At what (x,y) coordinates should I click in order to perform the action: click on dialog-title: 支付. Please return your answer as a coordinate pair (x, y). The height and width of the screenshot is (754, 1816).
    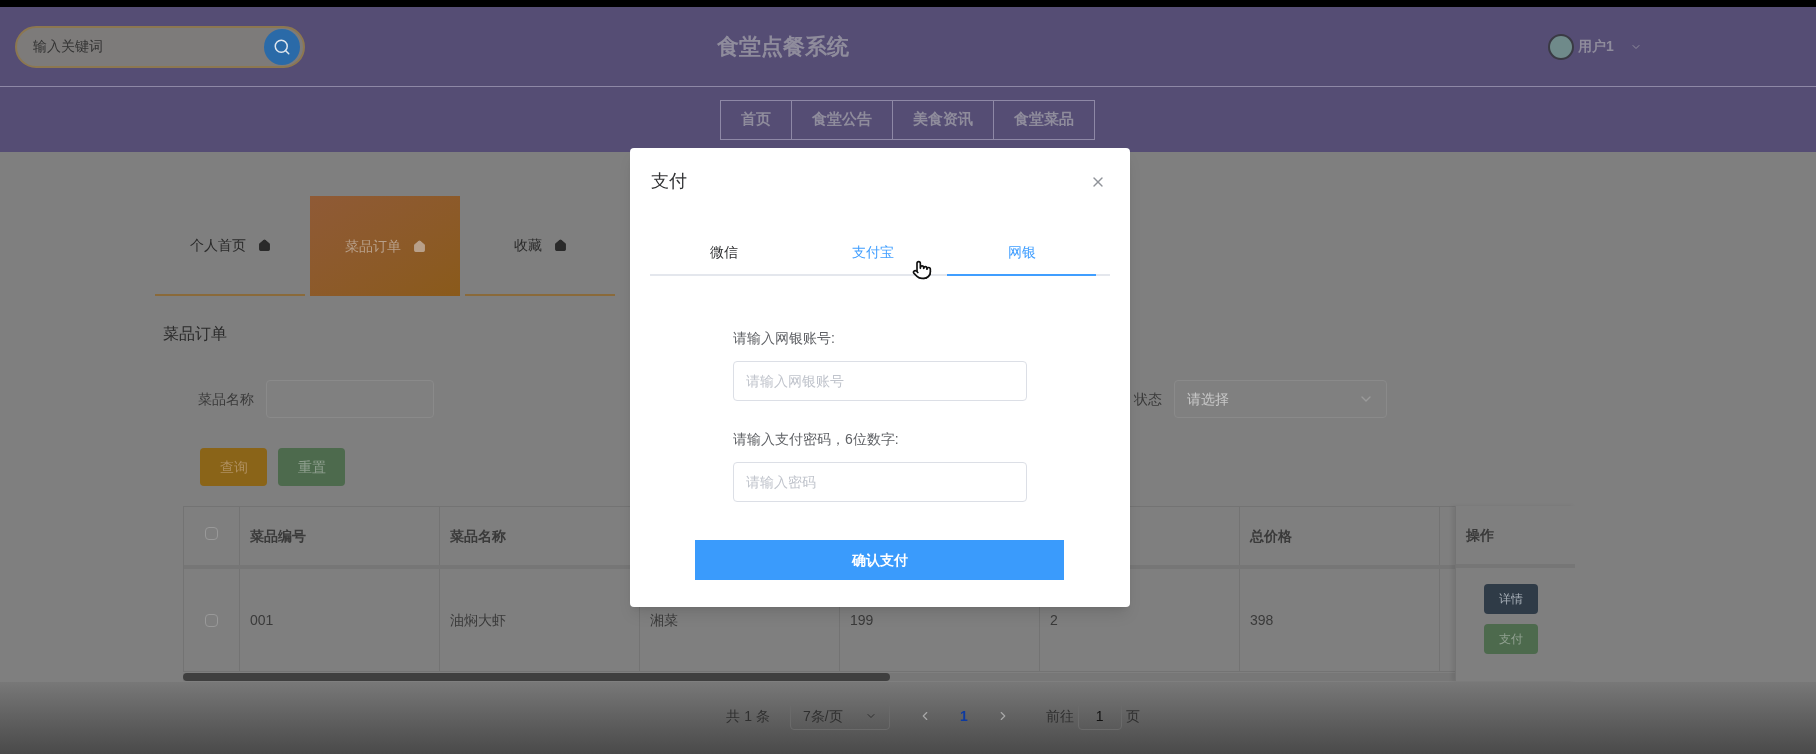
    Looking at the image, I should click on (669, 181).